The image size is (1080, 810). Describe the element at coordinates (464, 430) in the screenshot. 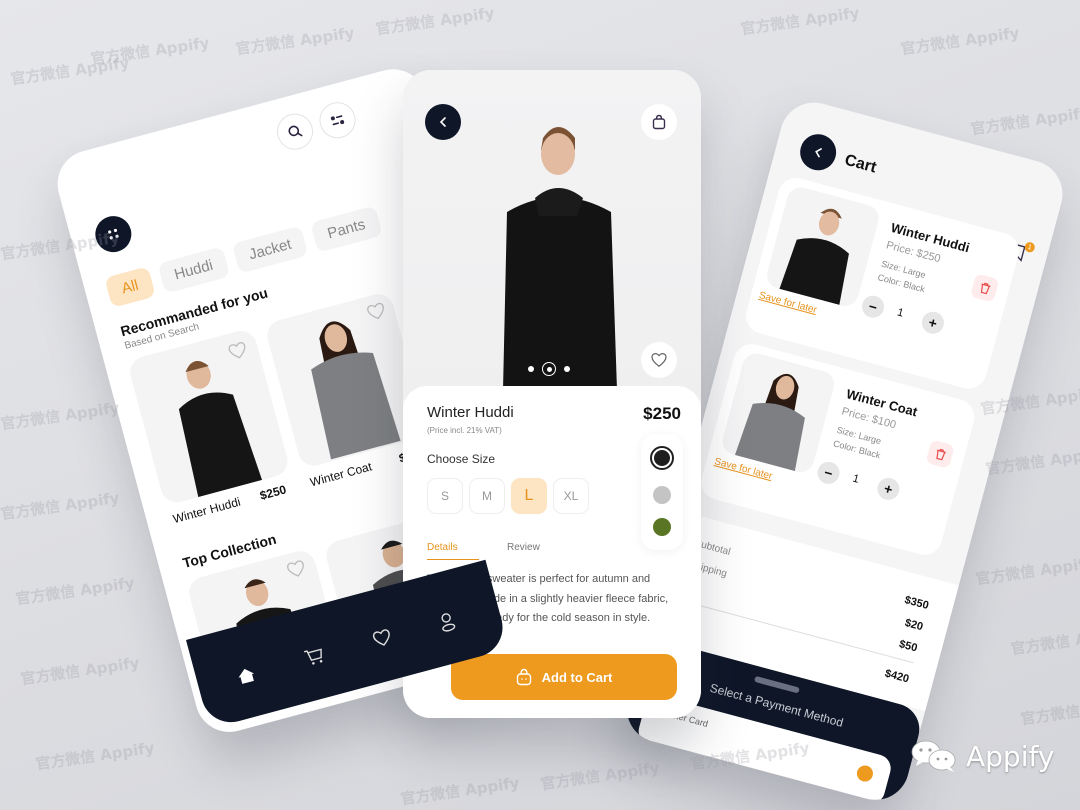

I see `vat-note: (Price incl. 21% VAT)` at that location.